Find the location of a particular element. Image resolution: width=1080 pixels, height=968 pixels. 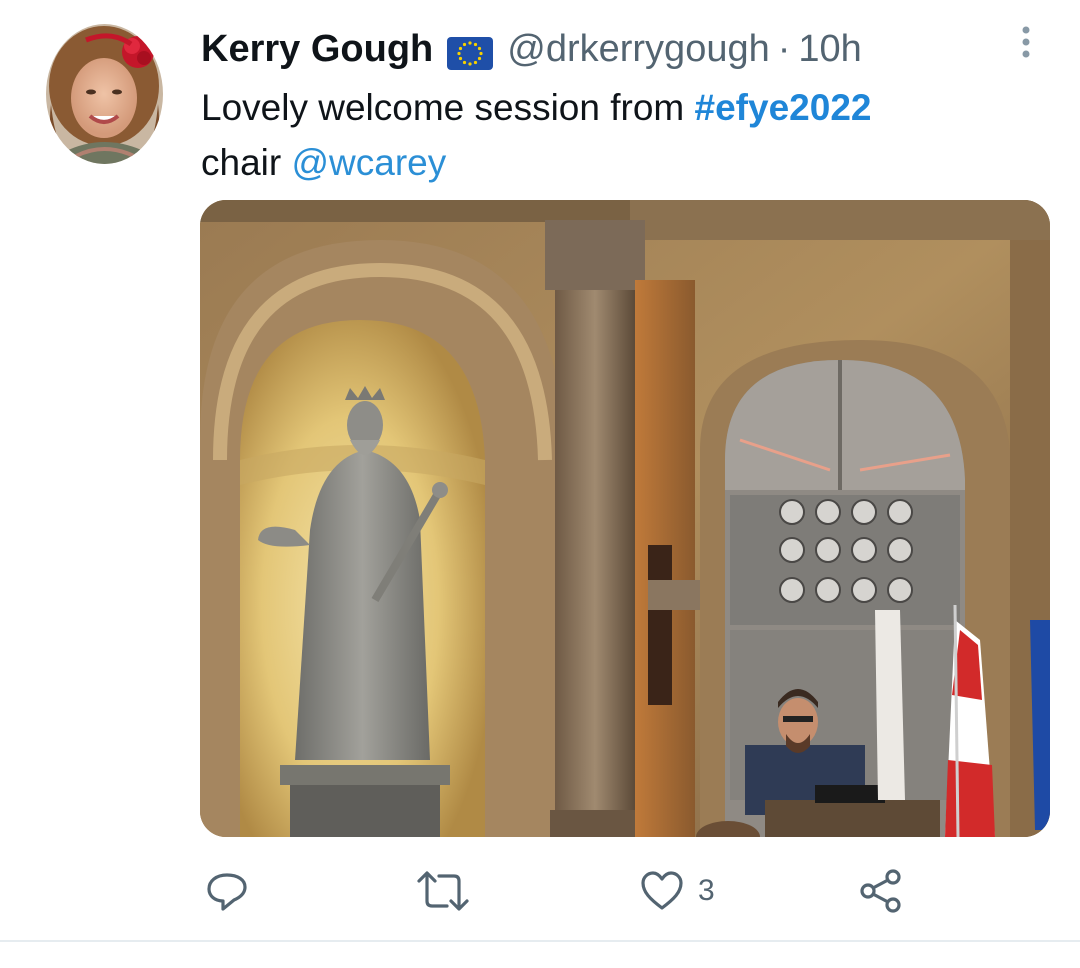

more-options-button is located at coordinates (1026, 42).